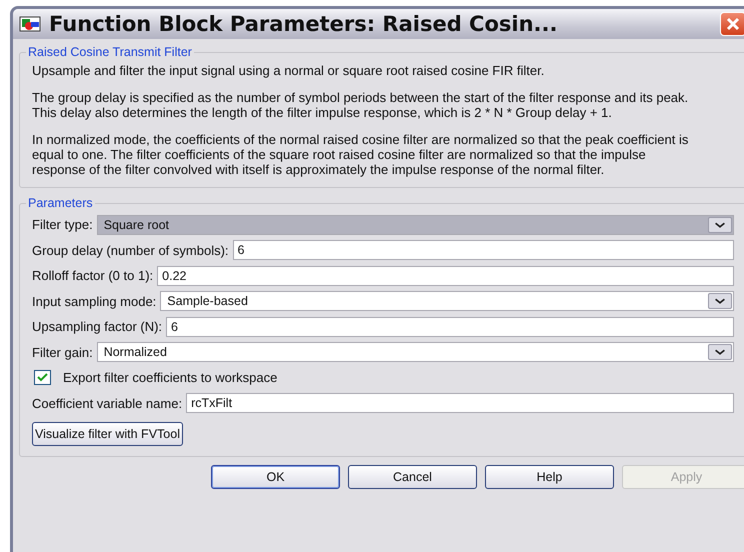 Image resolution: width=744 pixels, height=552 pixels. Describe the element at coordinates (415, 352) in the screenshot. I see `dropdown: Normalized` at that location.